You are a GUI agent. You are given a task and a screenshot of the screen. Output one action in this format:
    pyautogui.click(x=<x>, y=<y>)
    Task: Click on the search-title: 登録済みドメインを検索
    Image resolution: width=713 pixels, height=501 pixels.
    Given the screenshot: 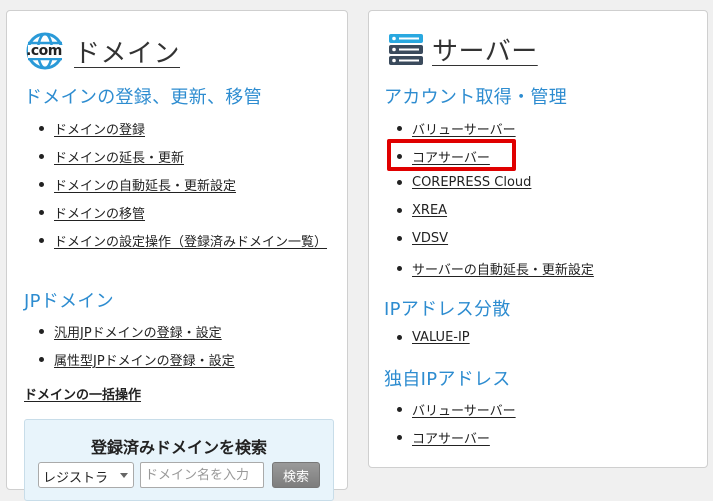 What is the action you would take?
    pyautogui.click(x=178, y=447)
    